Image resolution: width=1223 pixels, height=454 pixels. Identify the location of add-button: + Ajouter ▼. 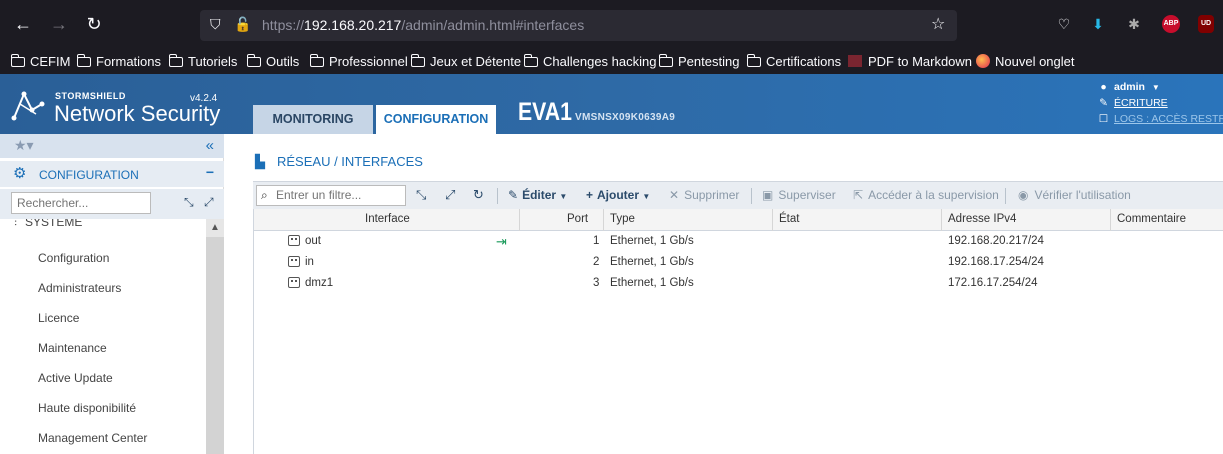
(618, 195).